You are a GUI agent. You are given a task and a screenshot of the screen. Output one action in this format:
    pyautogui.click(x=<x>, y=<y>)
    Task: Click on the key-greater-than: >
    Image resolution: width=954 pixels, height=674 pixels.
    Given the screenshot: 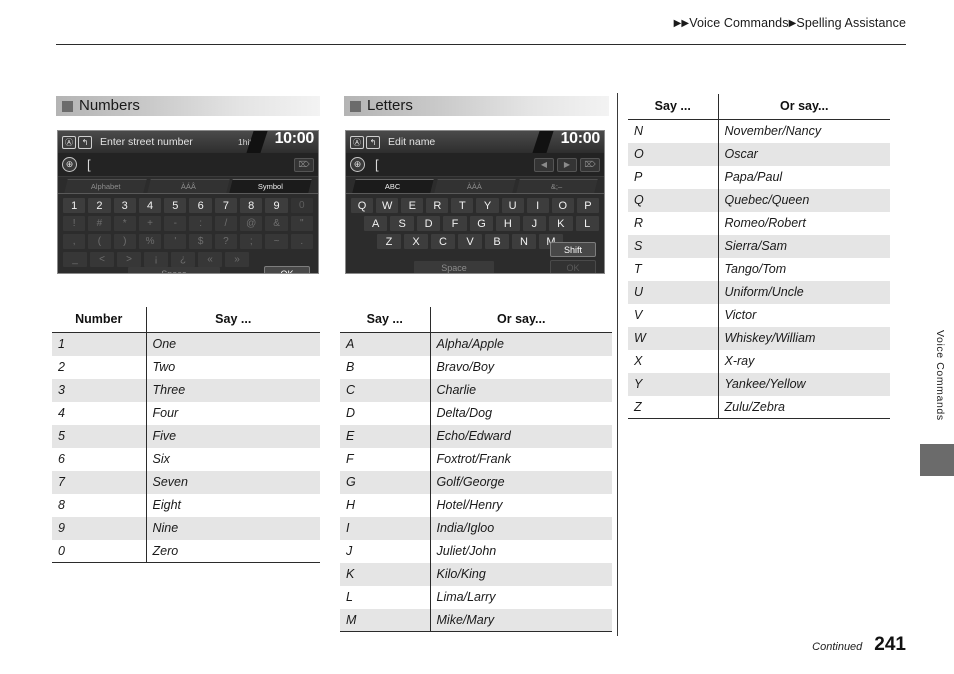 What is the action you would take?
    pyautogui.click(x=129, y=259)
    